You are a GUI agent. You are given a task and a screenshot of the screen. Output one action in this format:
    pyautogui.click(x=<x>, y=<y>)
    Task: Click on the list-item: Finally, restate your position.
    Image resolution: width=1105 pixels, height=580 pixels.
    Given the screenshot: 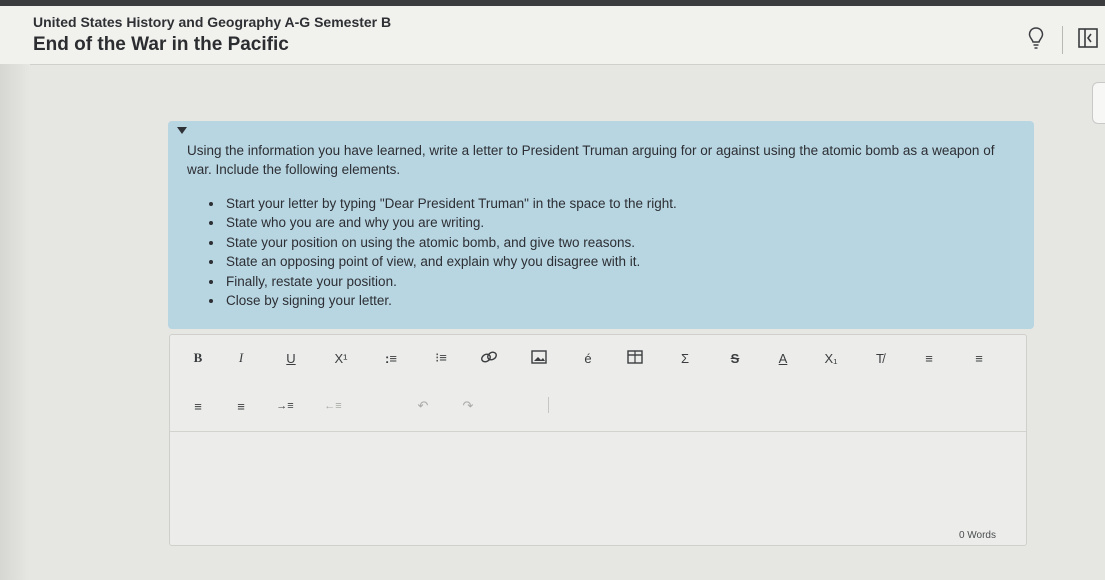 What is the action you would take?
    pyautogui.click(x=450, y=281)
    